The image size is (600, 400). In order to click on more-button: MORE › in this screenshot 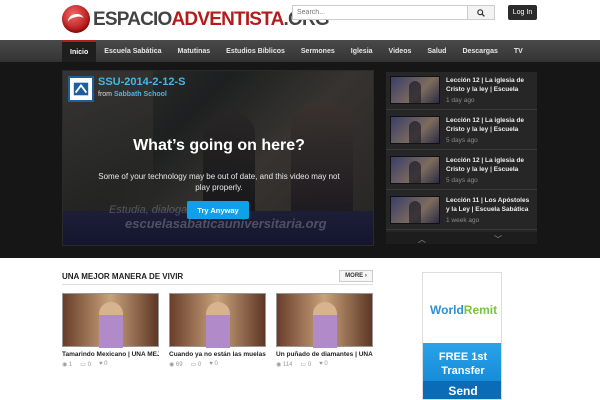, I will do `click(356, 276)`.